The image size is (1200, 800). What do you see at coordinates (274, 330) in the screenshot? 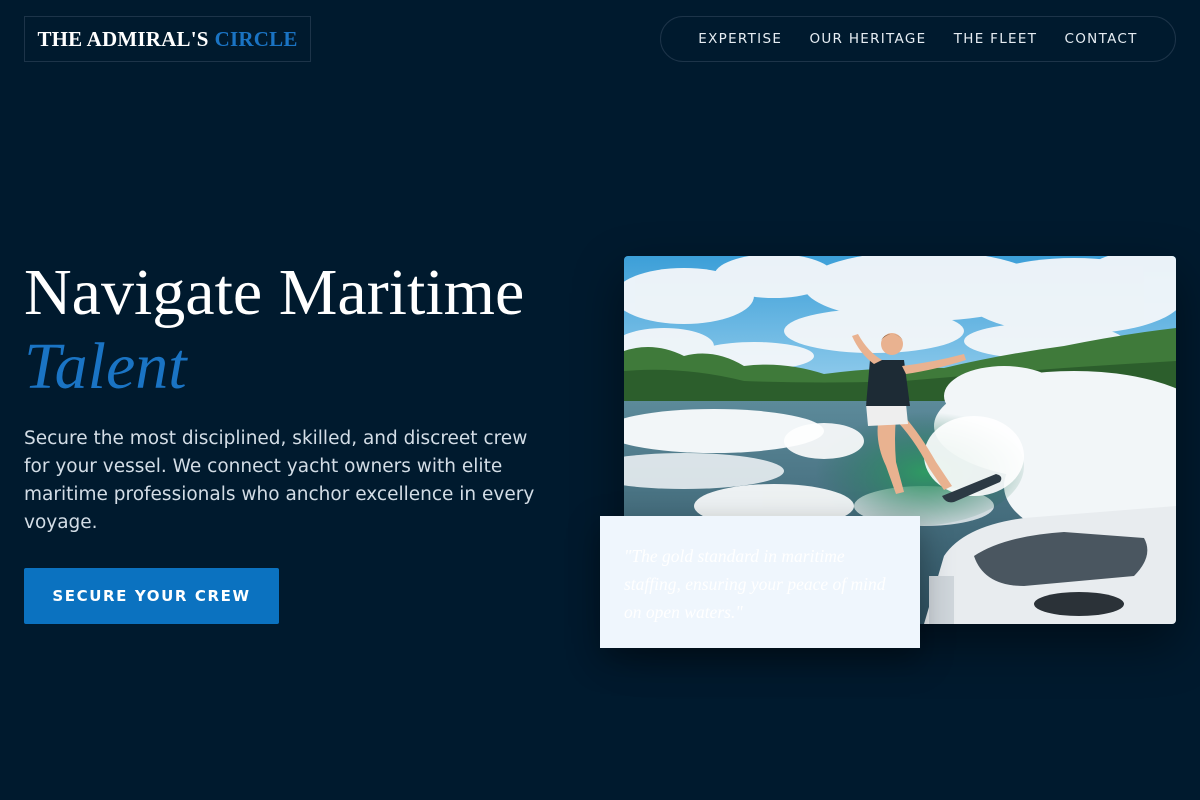
I see `hero-title: Navigate Maritime Talent` at bounding box center [274, 330].